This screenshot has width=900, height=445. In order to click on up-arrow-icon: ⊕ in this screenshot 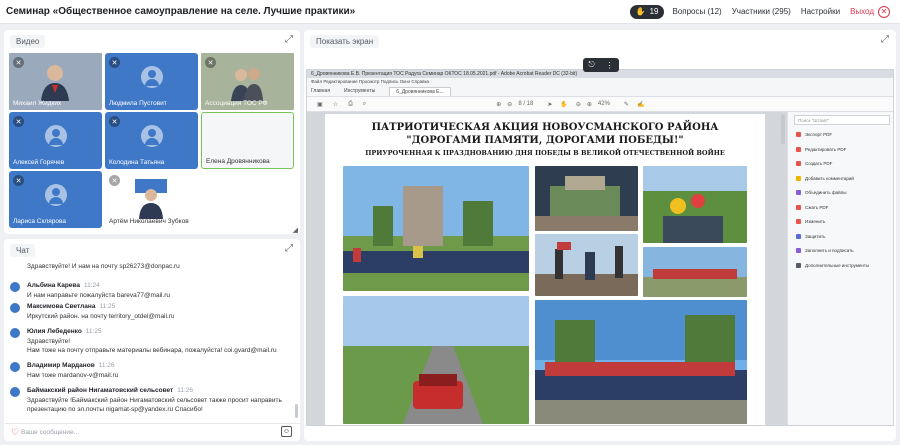, I will do `click(498, 104)`.